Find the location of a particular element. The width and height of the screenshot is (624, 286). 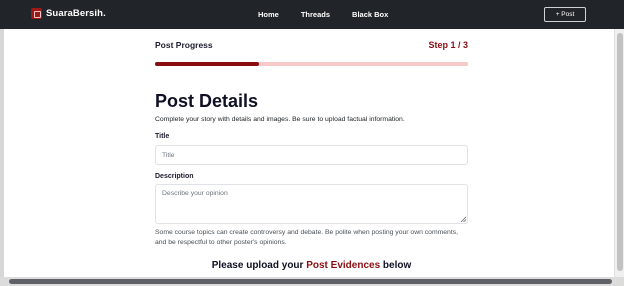

horizontal-scrollbar-thumb is located at coordinates (310, 281).